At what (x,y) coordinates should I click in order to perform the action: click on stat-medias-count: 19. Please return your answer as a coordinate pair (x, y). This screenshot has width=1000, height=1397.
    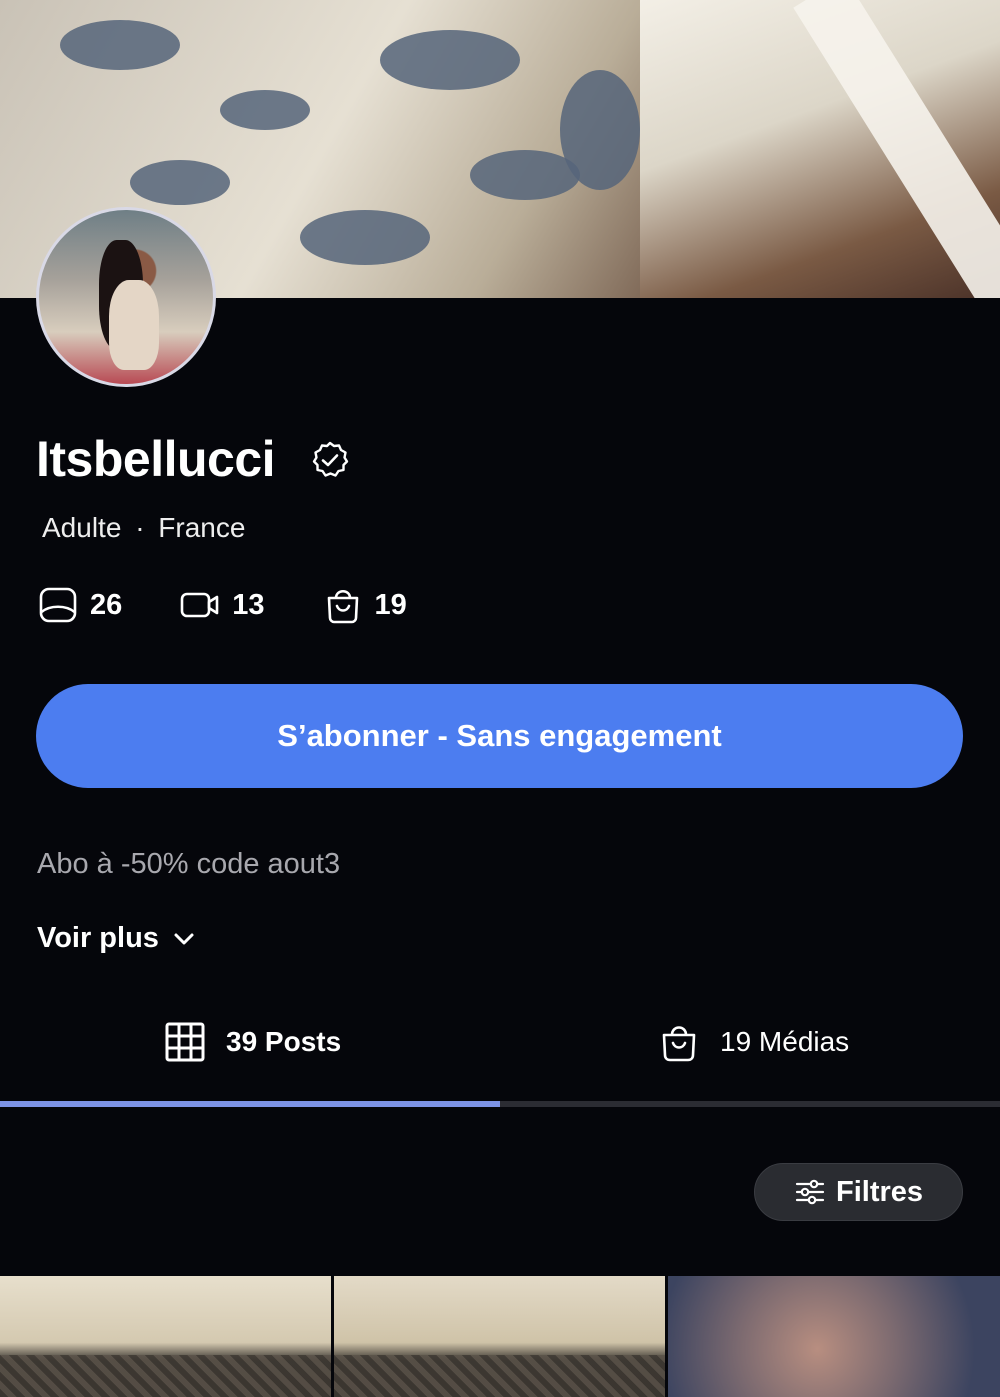
    Looking at the image, I should click on (390, 604).